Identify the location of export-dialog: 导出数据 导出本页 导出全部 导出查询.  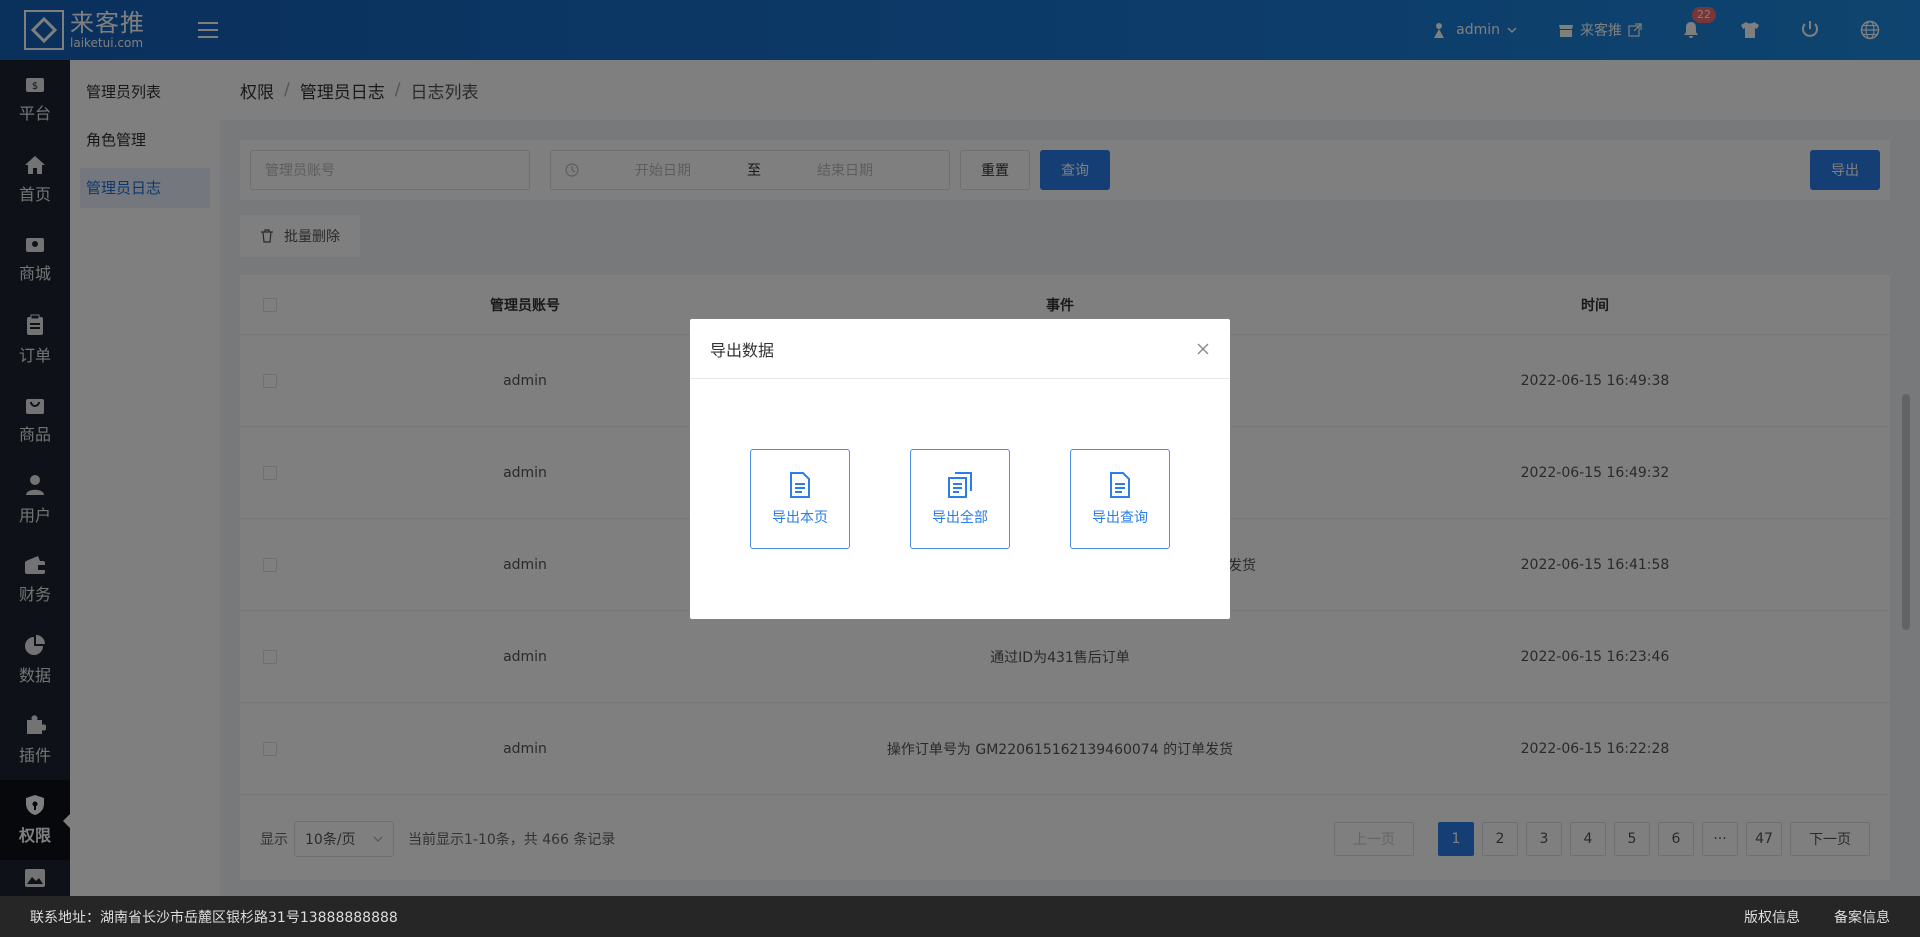
(960, 469).